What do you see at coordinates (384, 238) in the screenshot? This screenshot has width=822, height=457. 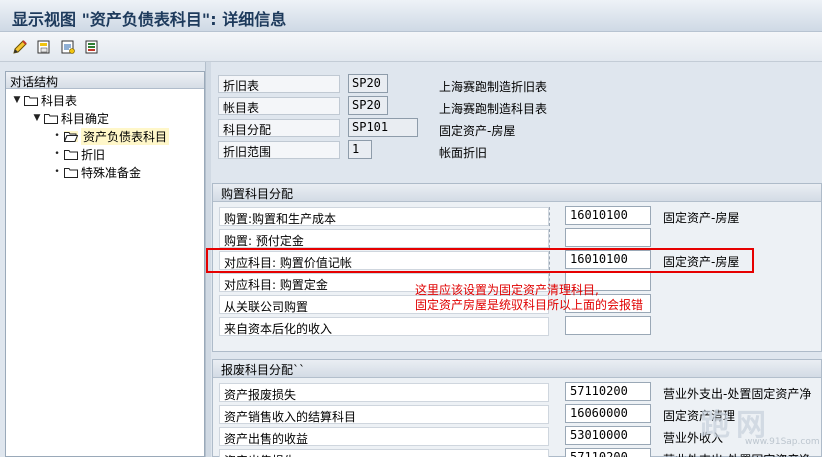 I see `down-payment-label: 购置: 预付定金` at bounding box center [384, 238].